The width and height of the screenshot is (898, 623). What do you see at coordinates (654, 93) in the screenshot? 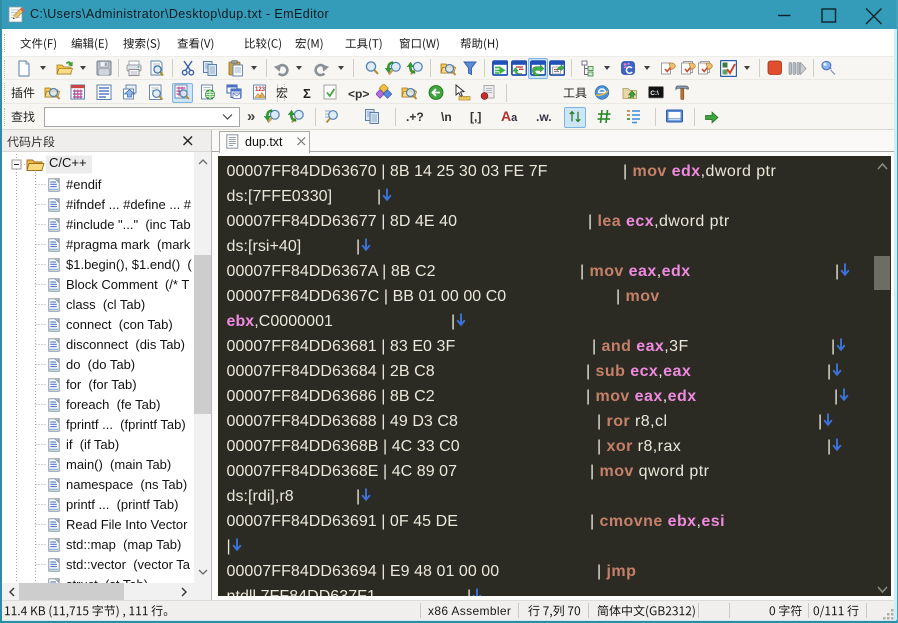
I see `svg-text: C:\` at bounding box center [654, 93].